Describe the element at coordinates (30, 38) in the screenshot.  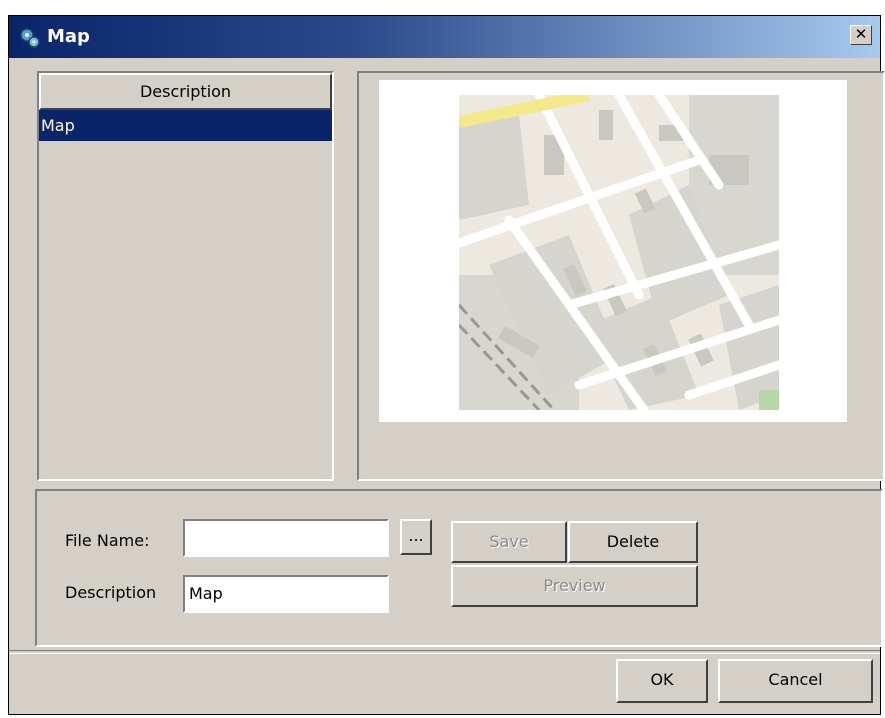
I see `gears-icon` at that location.